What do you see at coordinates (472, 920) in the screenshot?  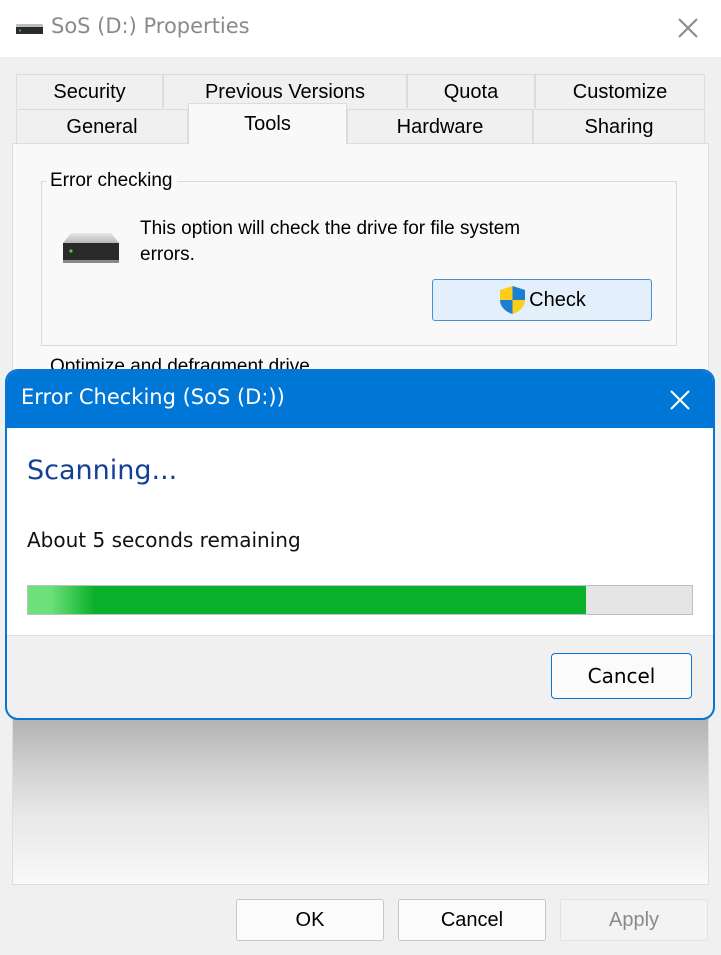 I see `cancel-button: Cancel` at bounding box center [472, 920].